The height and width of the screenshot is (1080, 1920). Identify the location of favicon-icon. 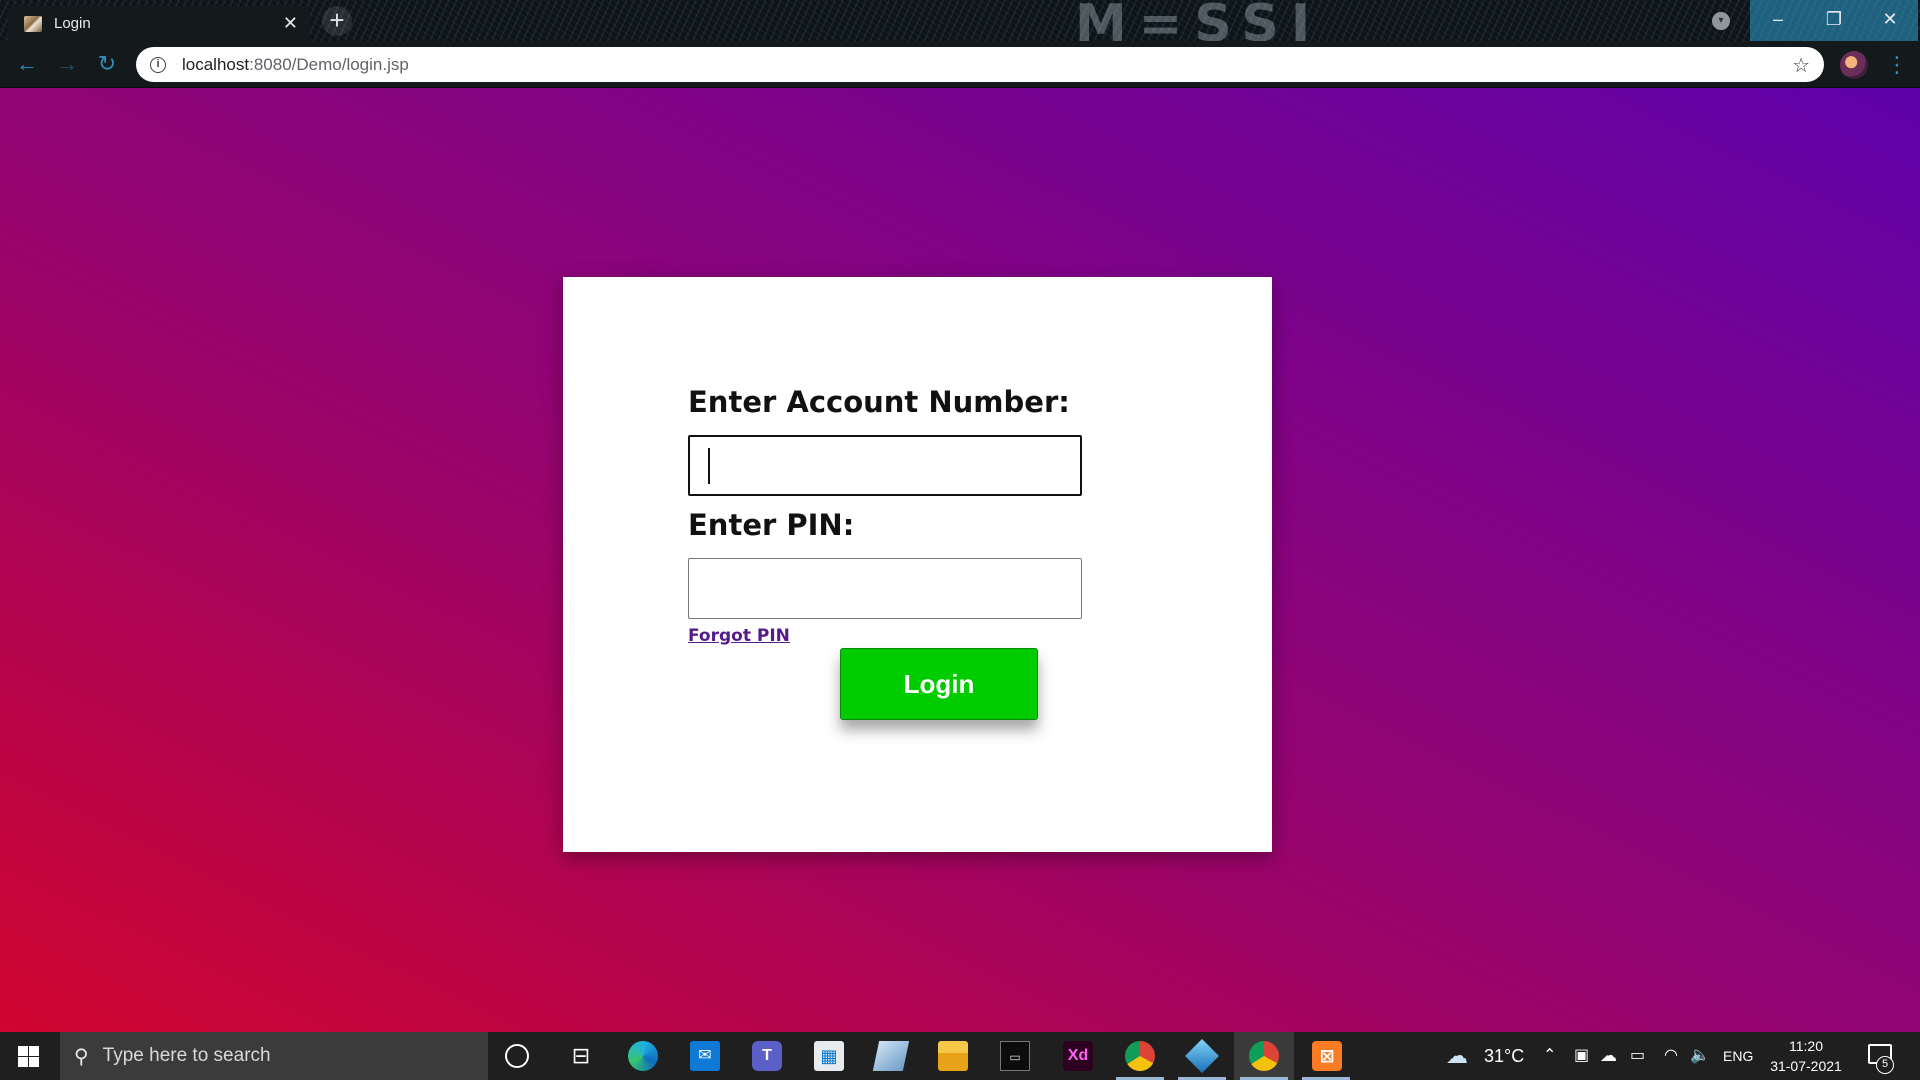
(33, 23).